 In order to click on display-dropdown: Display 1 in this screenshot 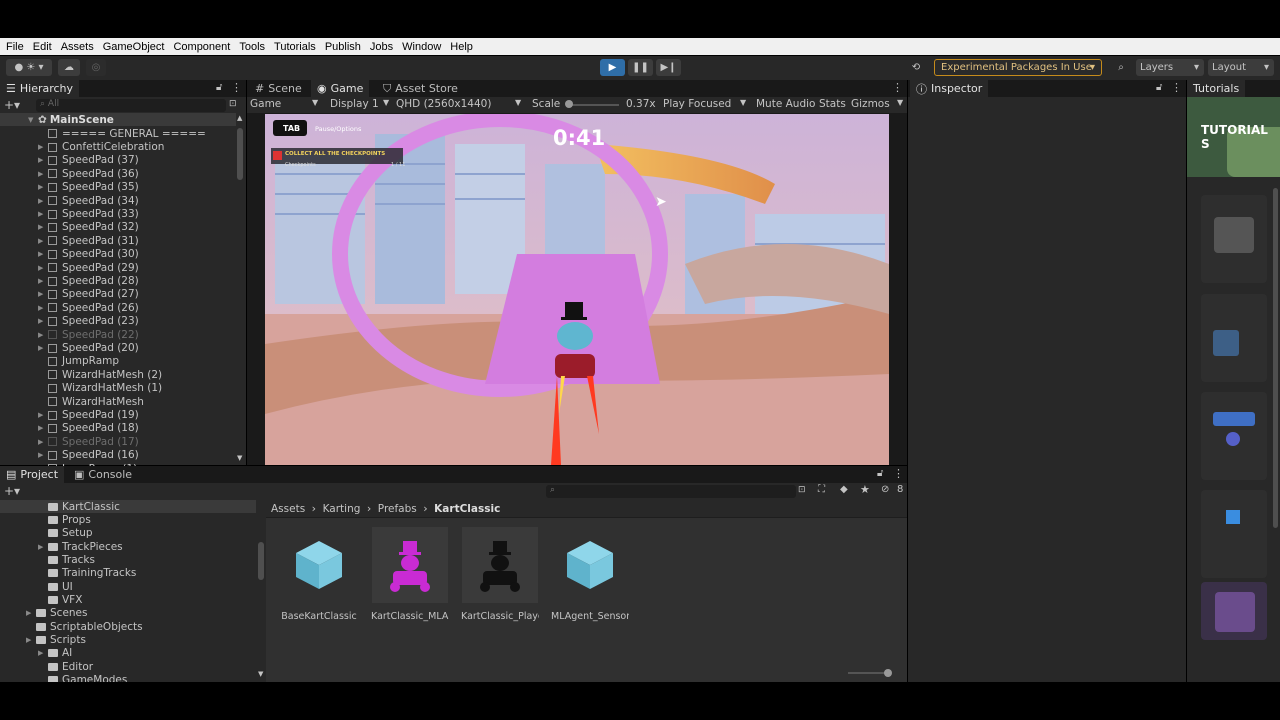, I will do `click(354, 104)`.